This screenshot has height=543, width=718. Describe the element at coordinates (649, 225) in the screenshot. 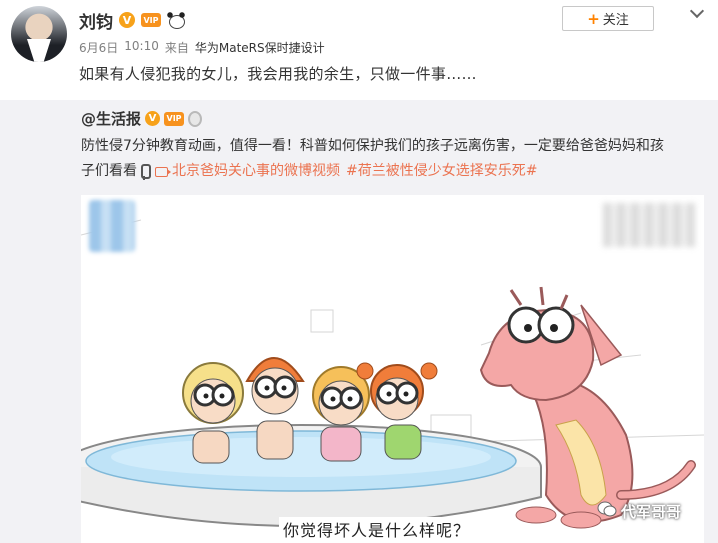

I see `blurred-logo-right` at that location.